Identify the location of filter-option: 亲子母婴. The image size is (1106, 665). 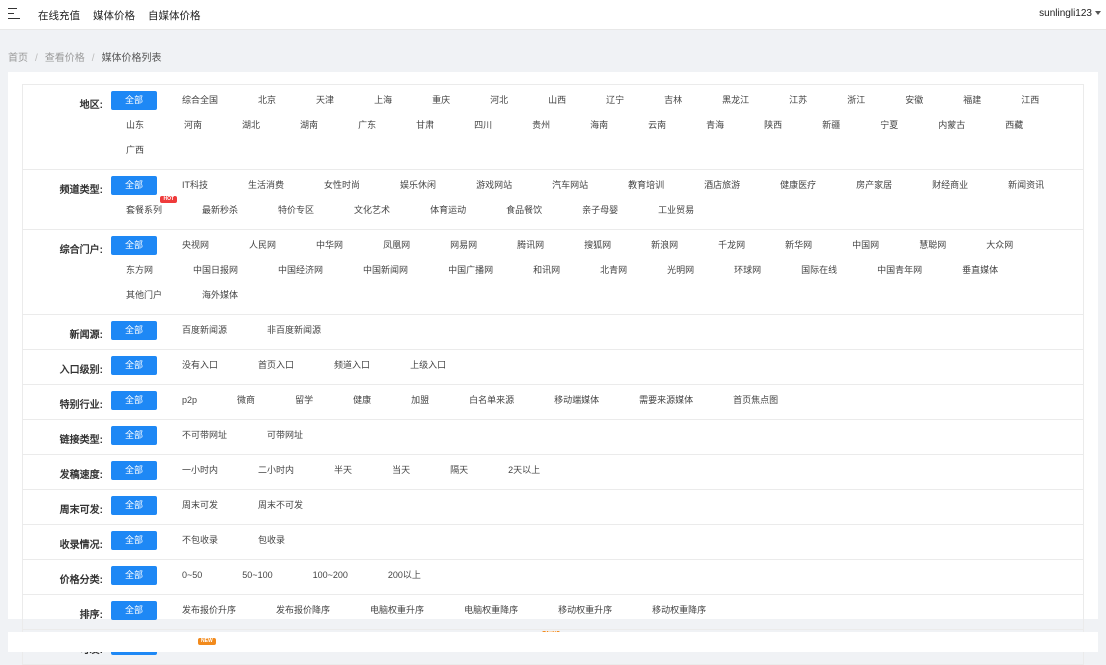
(600, 210).